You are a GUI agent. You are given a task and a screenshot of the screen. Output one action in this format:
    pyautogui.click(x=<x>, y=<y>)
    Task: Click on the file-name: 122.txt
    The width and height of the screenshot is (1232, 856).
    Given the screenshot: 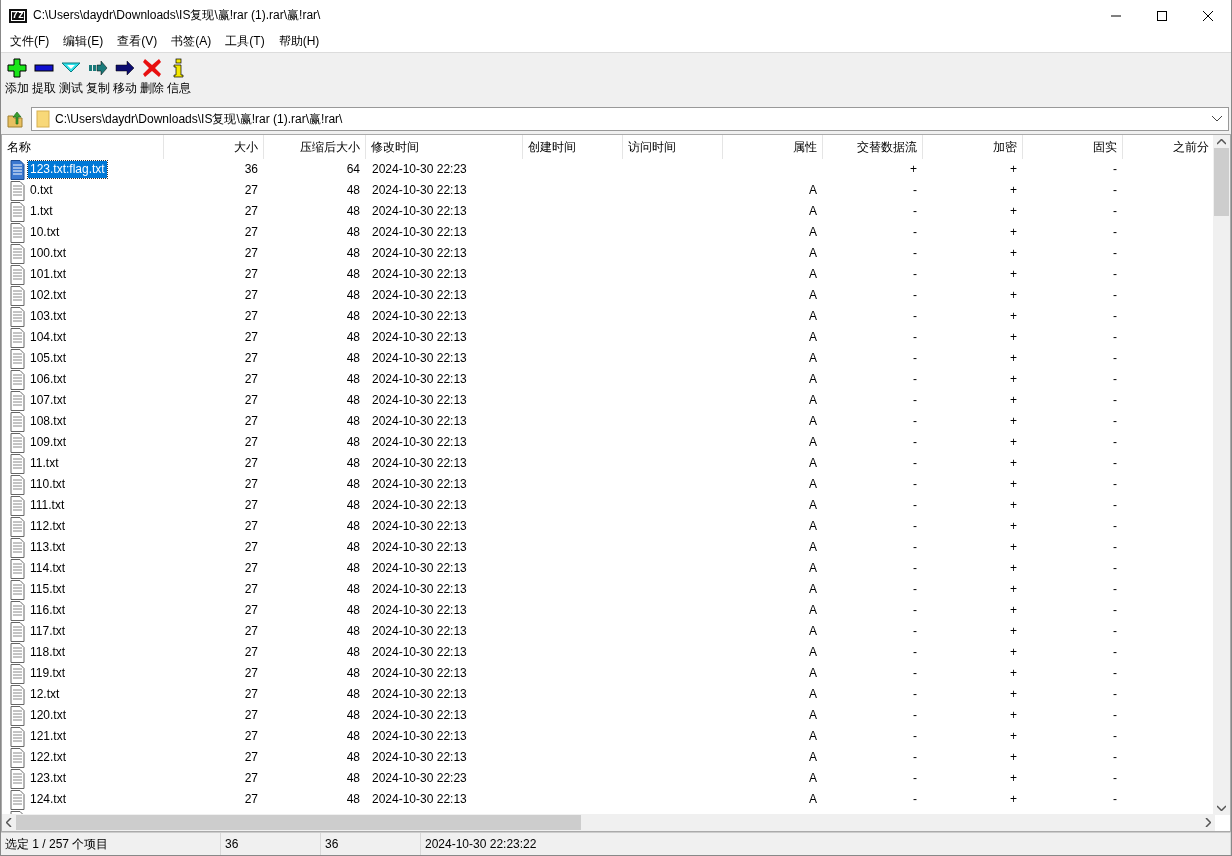 What is the action you would take?
    pyautogui.click(x=48, y=757)
    